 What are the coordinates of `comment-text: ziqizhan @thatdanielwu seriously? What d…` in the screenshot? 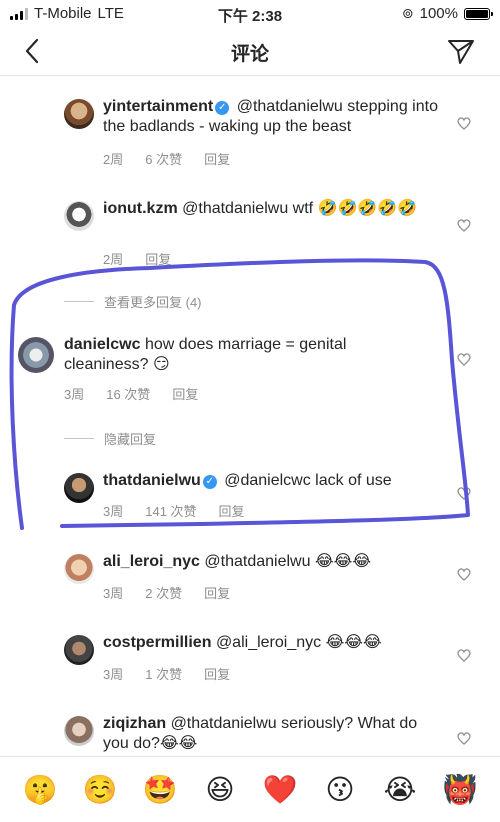 It's located at (268, 734).